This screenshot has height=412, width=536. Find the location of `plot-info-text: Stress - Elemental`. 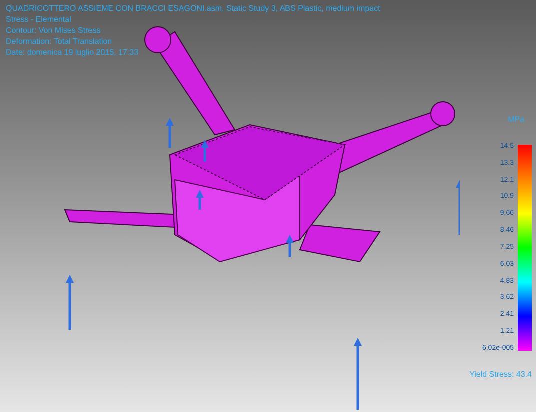

plot-info-text: Stress - Elemental is located at coordinates (39, 19).